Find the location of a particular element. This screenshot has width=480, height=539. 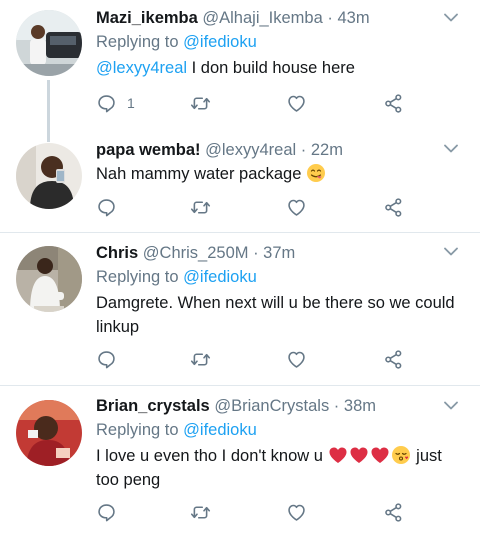

tweet-text: Nah mammy water package is located at coordinates (278, 174).